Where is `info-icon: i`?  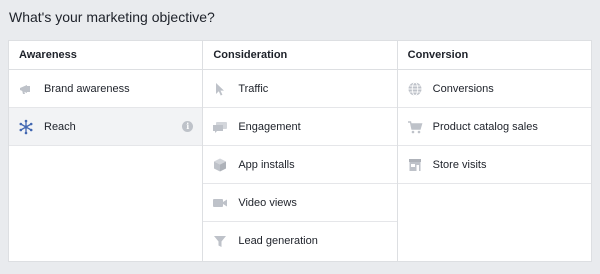 info-icon: i is located at coordinates (188, 126).